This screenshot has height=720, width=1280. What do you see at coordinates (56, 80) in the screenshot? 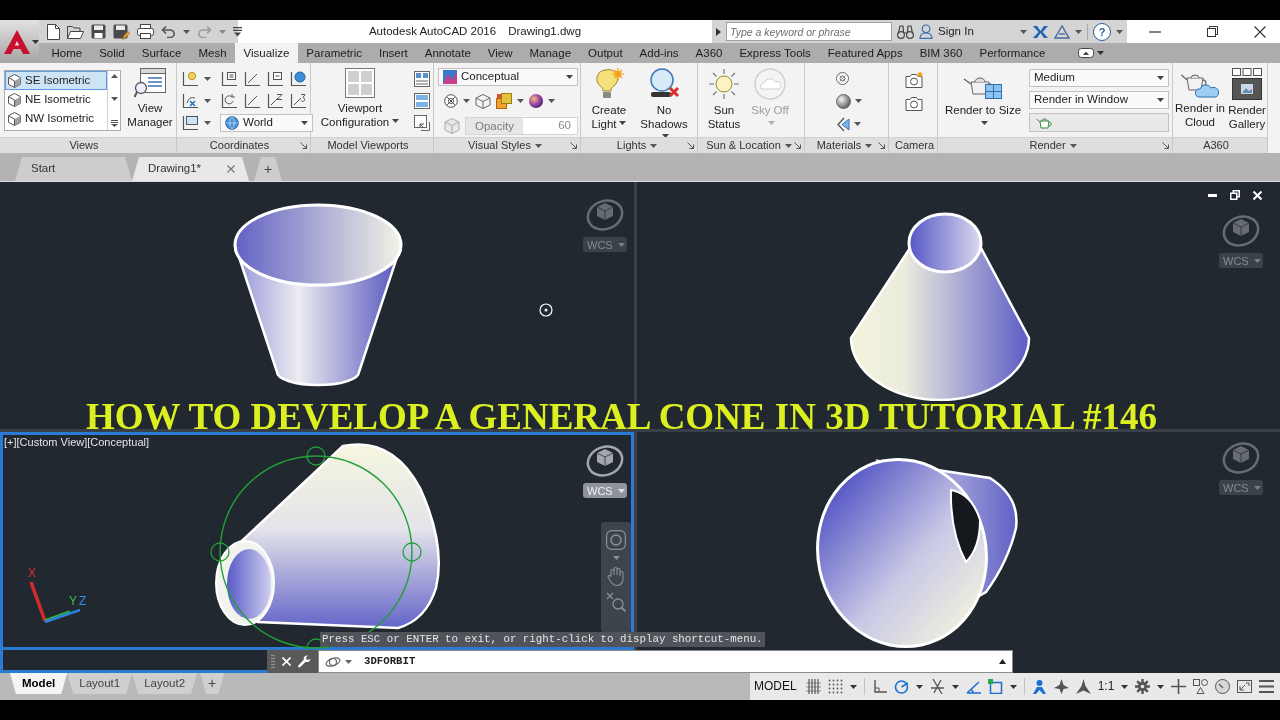
I see `view-list-item: SE Isometric` at bounding box center [56, 80].